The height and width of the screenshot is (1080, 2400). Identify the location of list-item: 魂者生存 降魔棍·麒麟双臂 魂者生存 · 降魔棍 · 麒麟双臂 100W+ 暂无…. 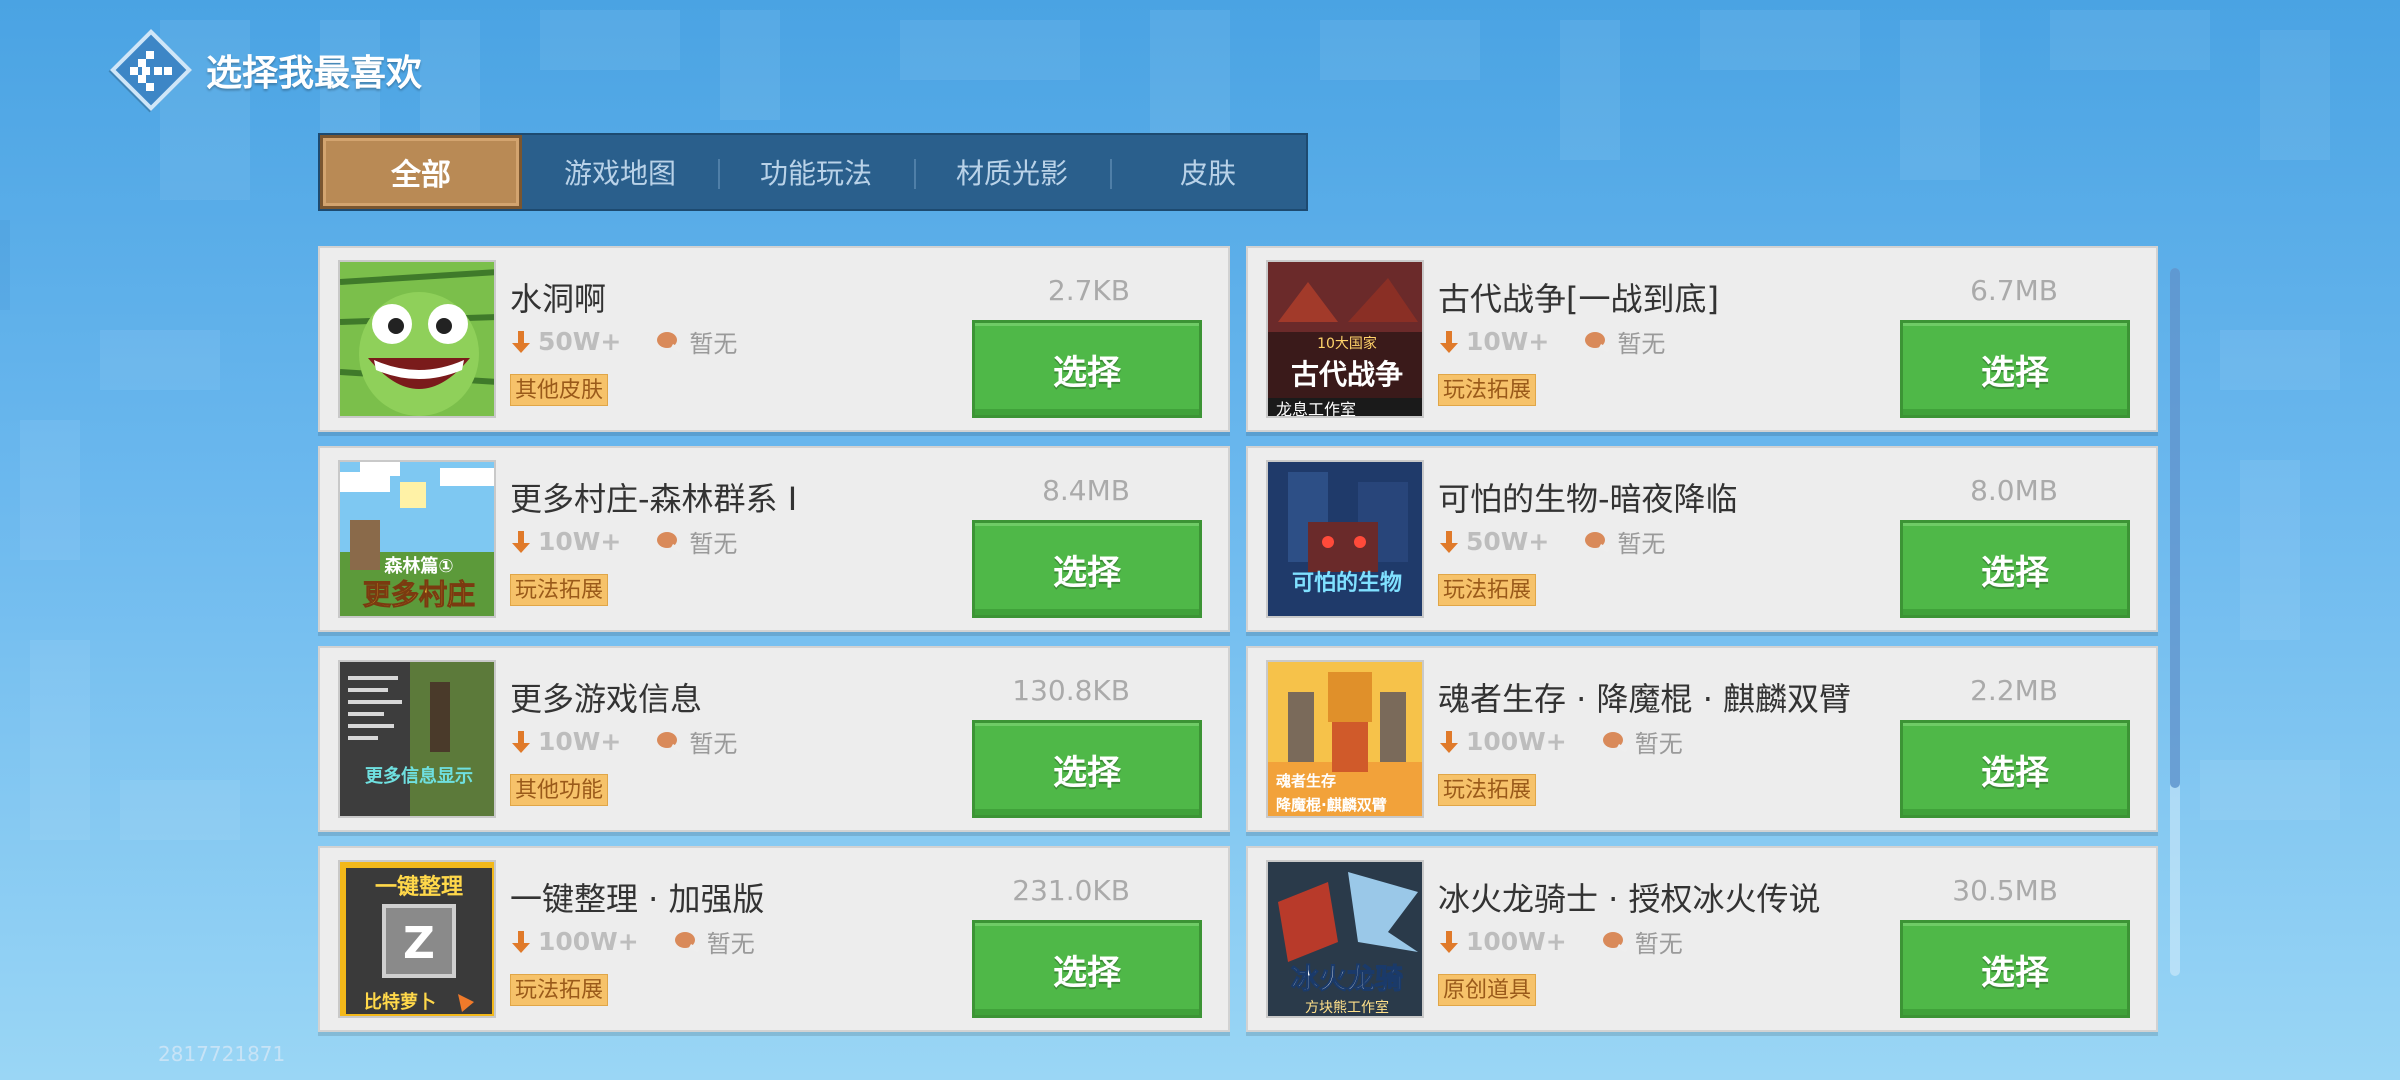
(1702, 739).